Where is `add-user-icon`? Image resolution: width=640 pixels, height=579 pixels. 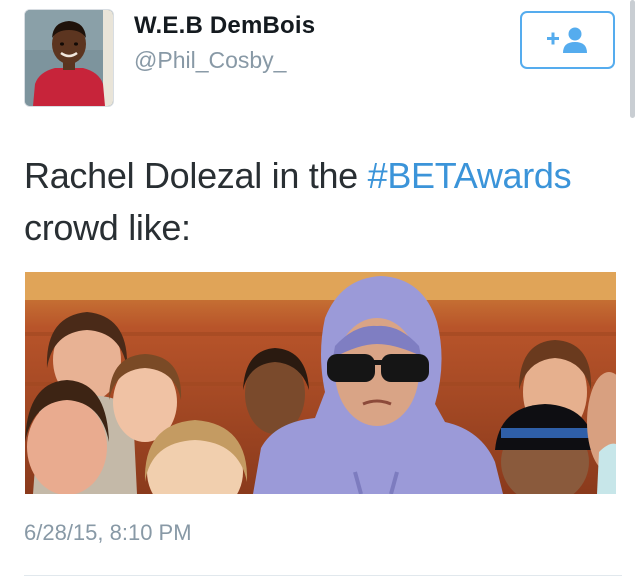
add-user-icon is located at coordinates (566, 40).